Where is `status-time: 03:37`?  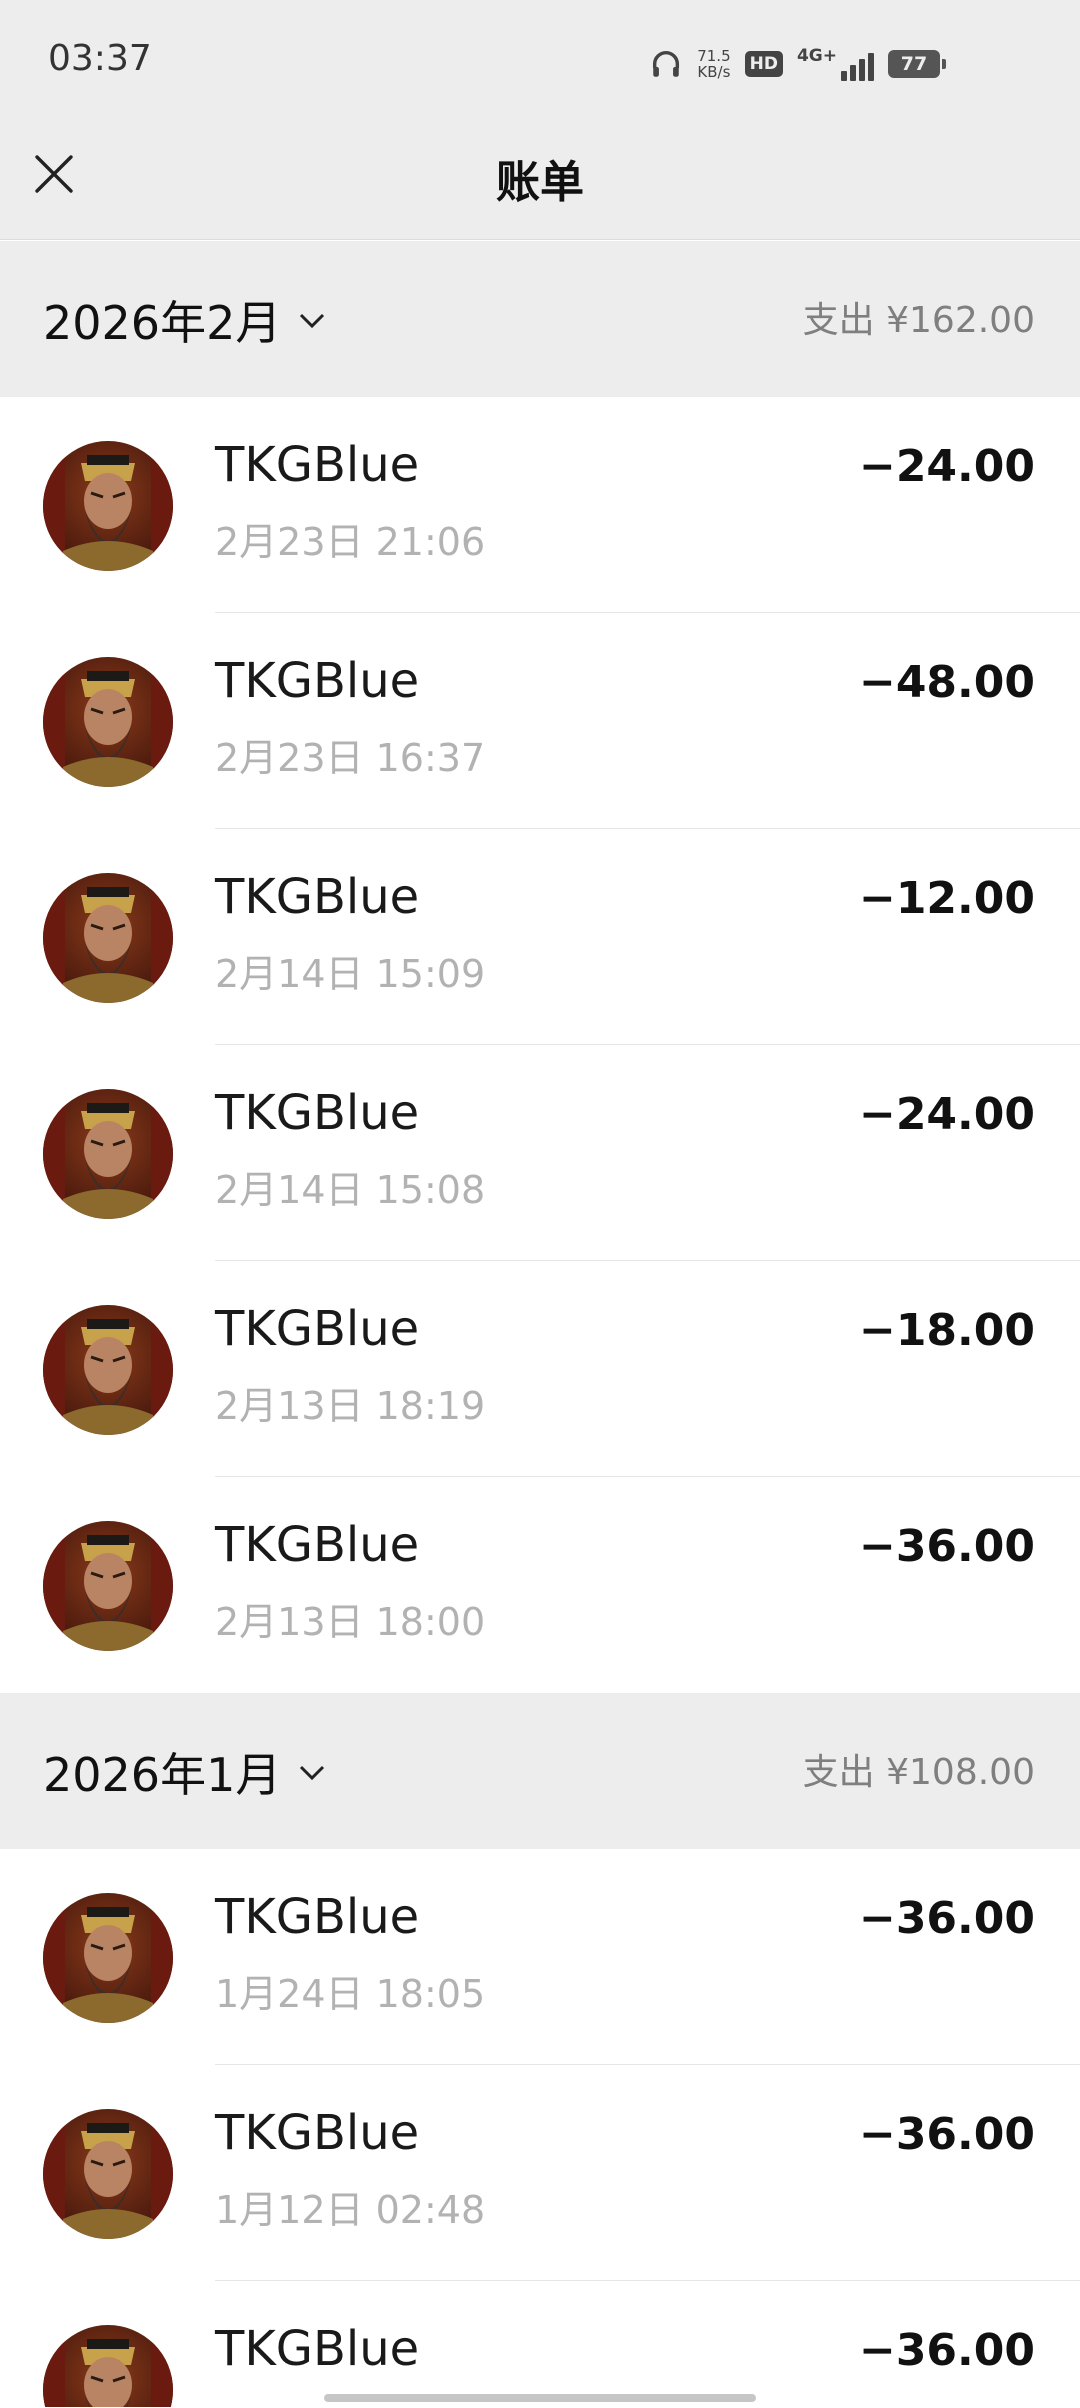
status-time: 03:37 is located at coordinates (100, 58).